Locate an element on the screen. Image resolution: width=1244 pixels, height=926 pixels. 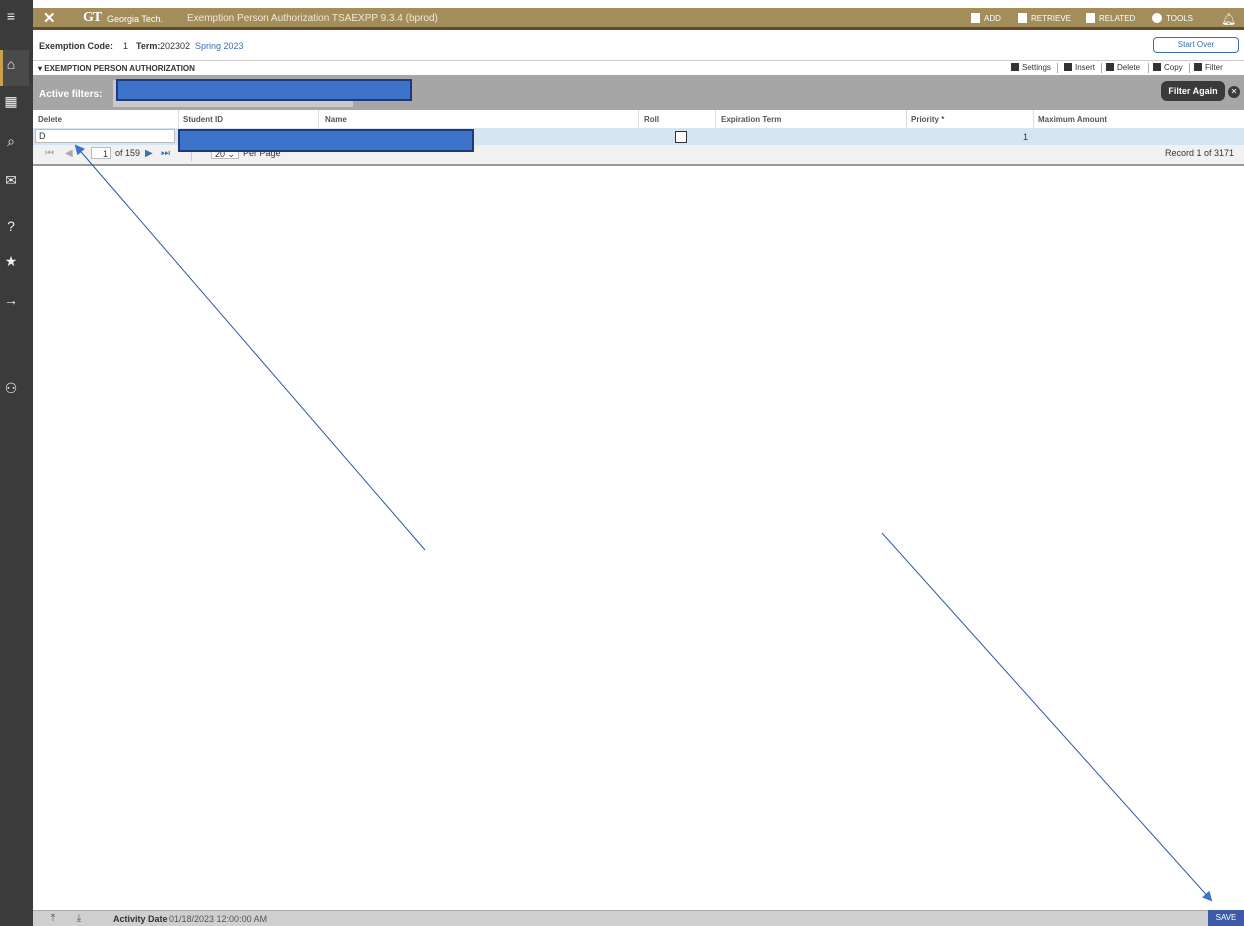
user-icon: ⚇ is located at coordinates (11, 388).